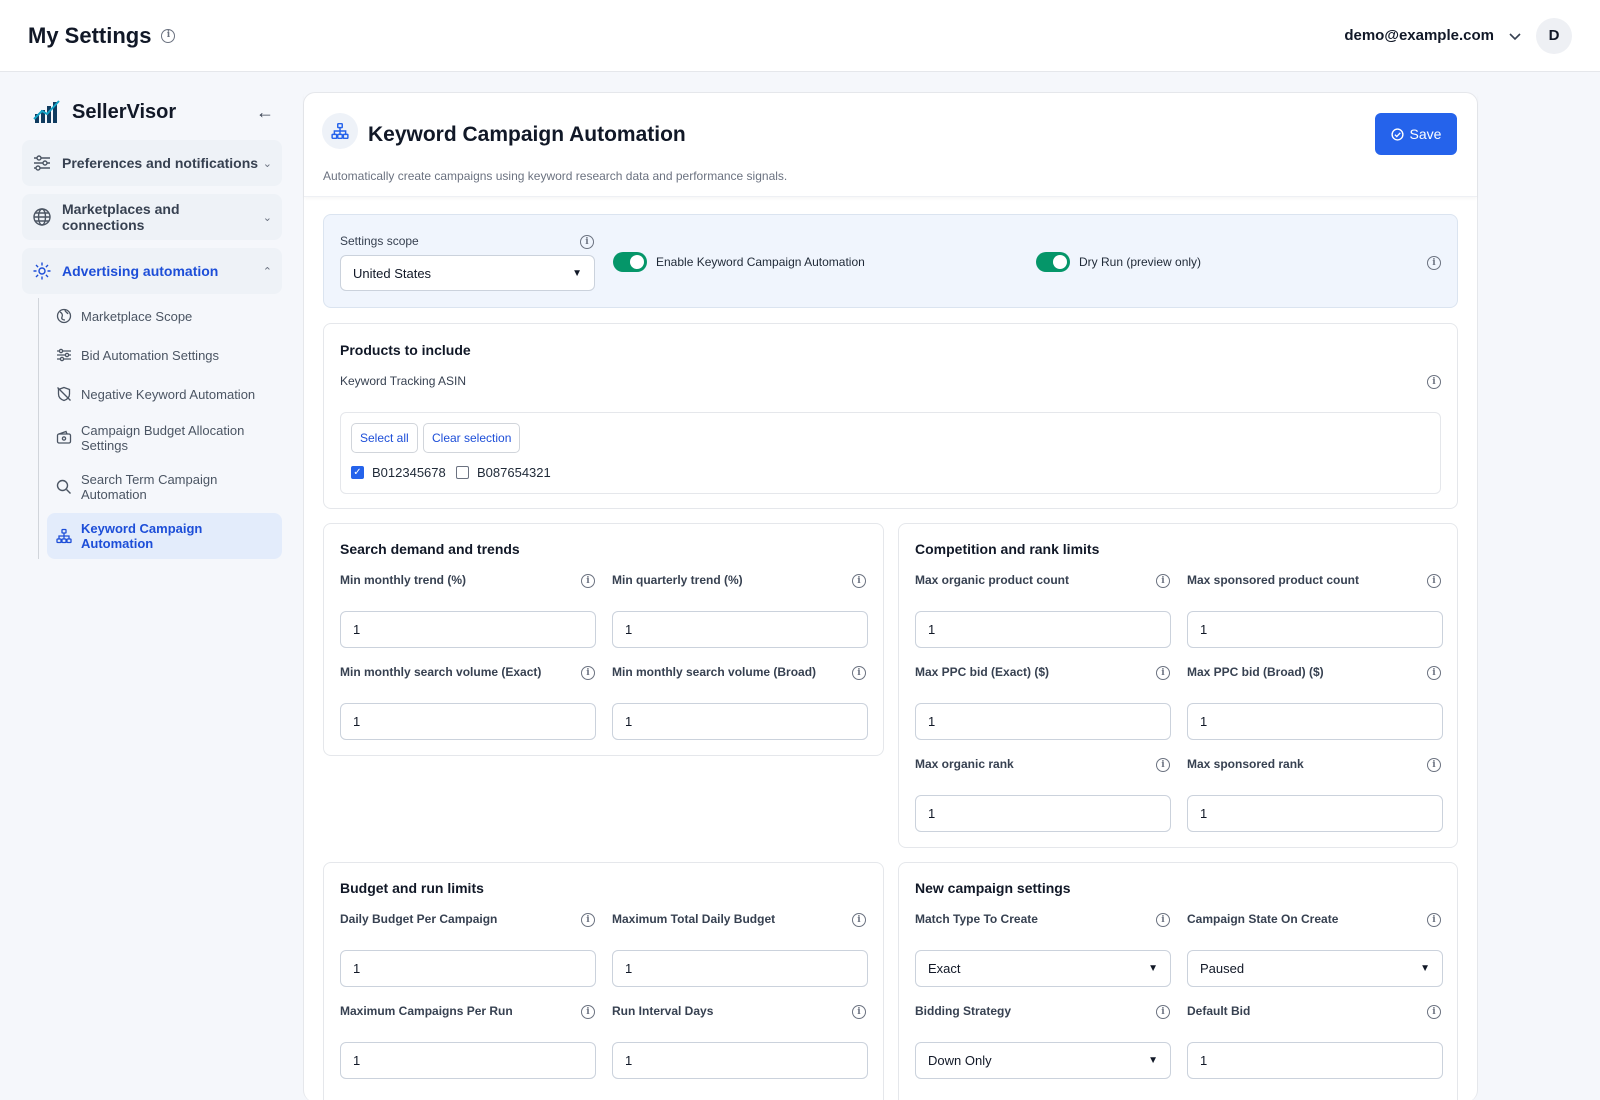 The height and width of the screenshot is (1100, 1600). What do you see at coordinates (1515, 36) in the screenshot?
I see `chevron-down-icon` at bounding box center [1515, 36].